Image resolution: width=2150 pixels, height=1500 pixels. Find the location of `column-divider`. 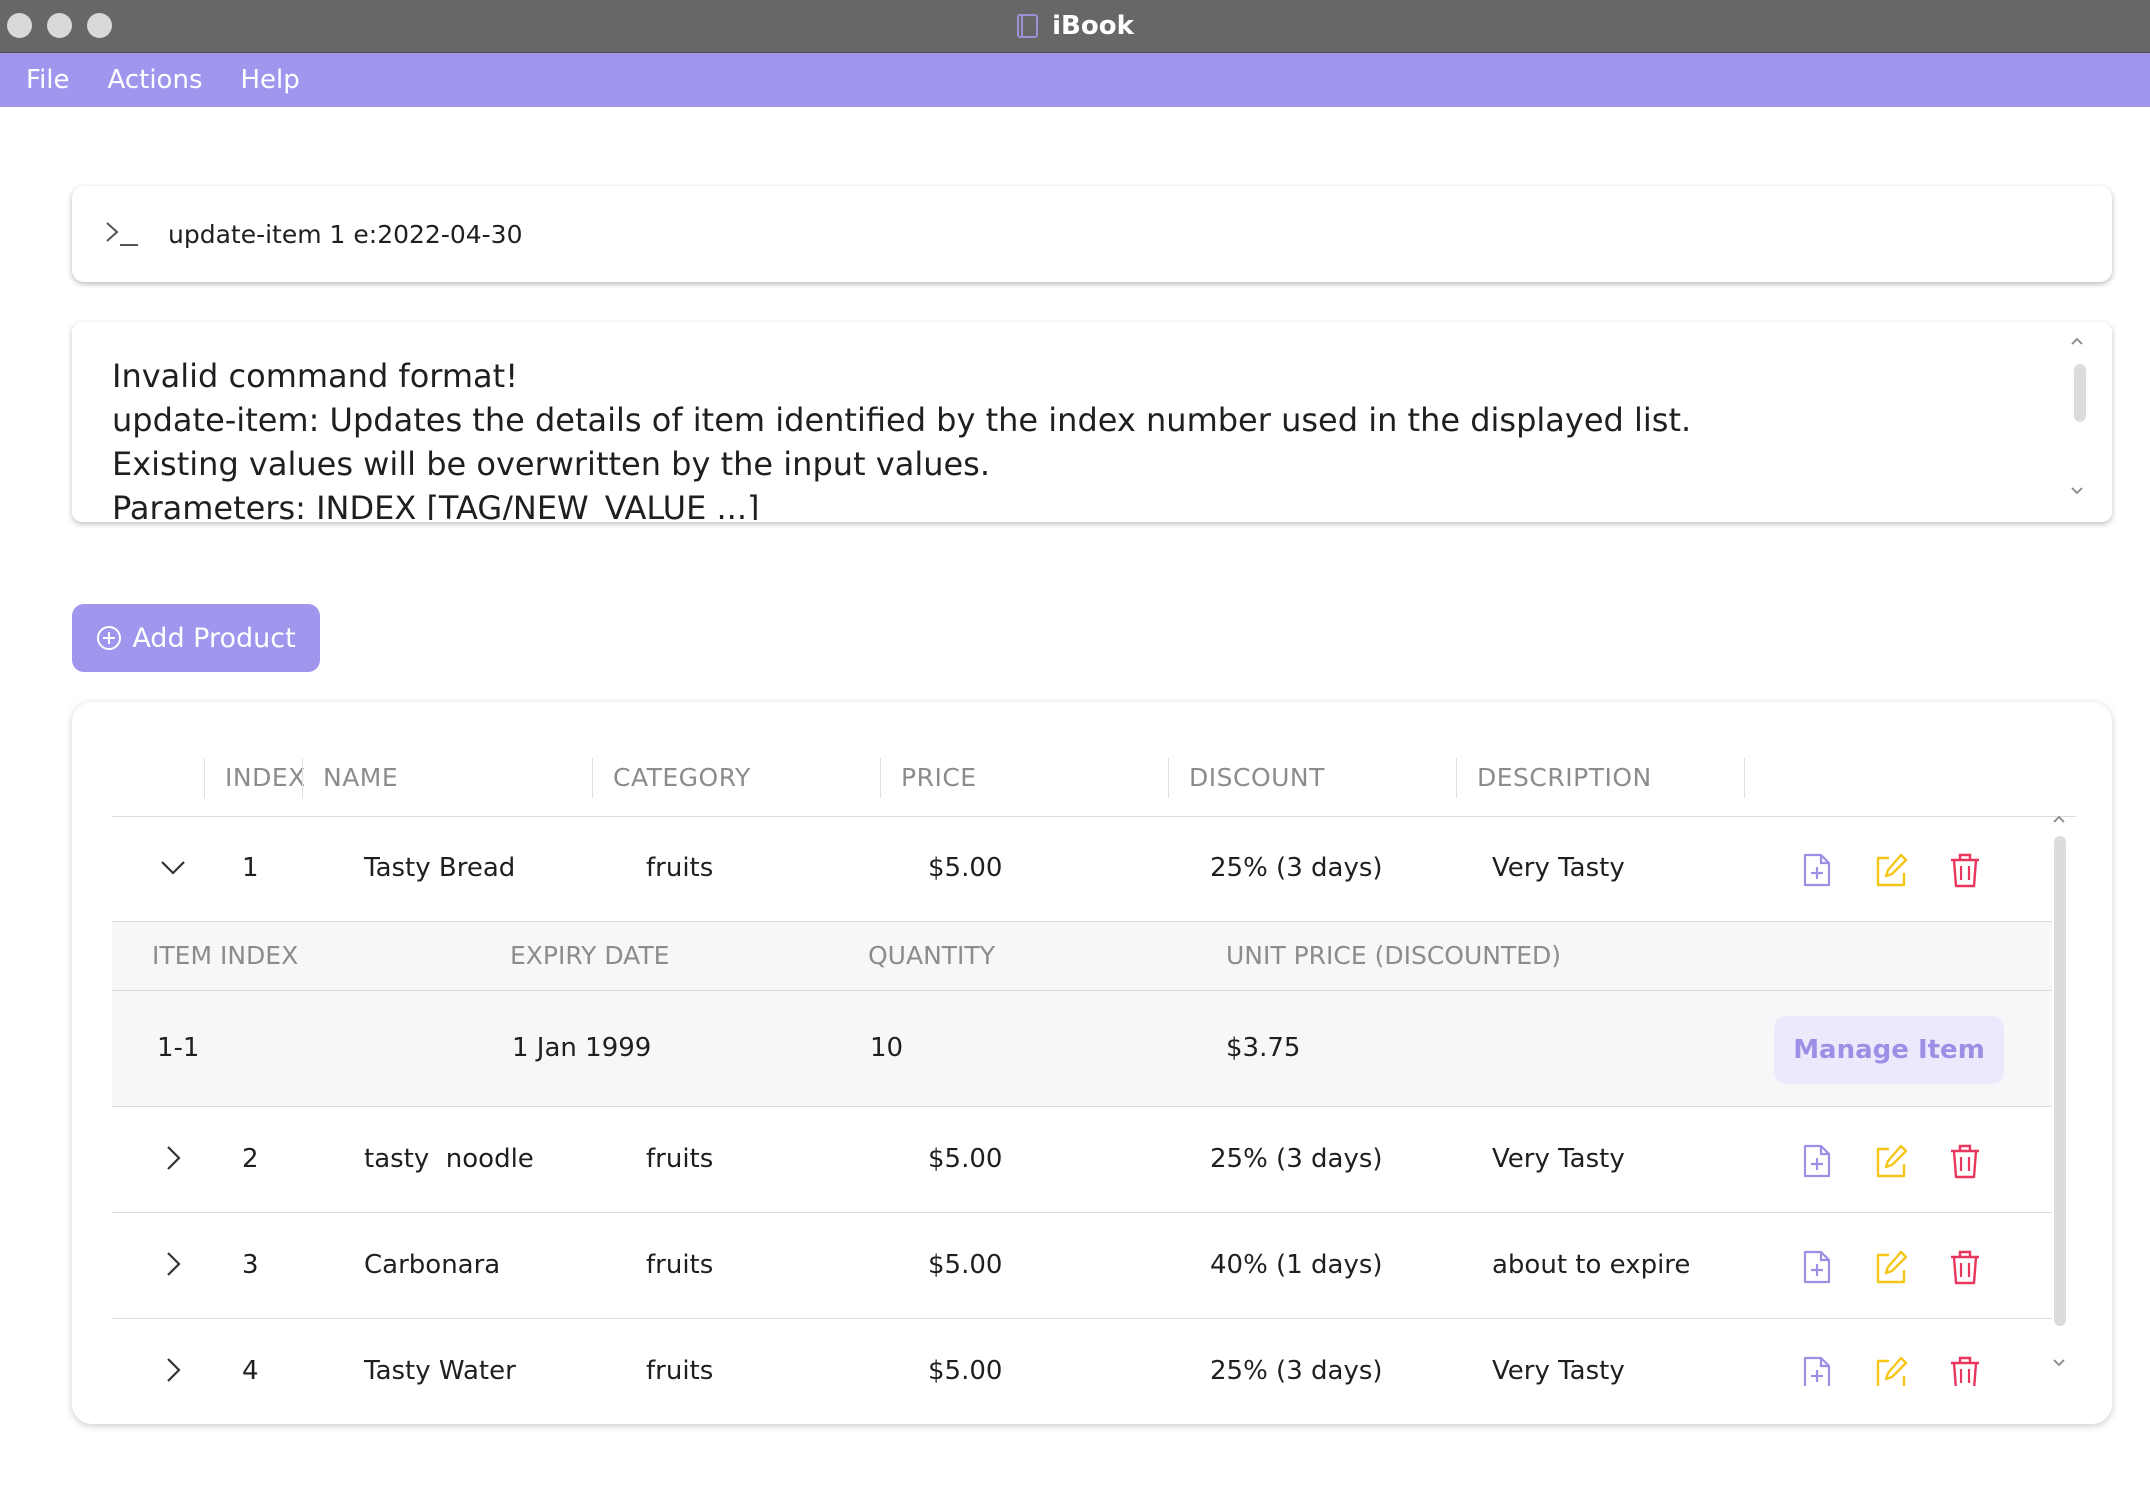

column-divider is located at coordinates (1744, 778).